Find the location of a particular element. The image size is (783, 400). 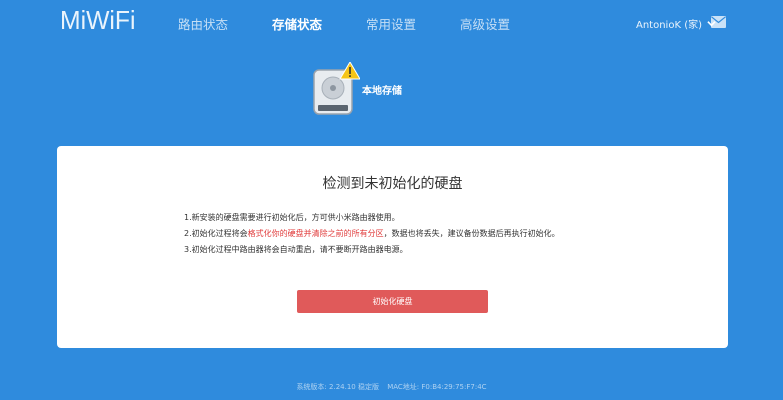

instruction-item: 1.新安装的硬盘需要进行初始化后，方可供小米路由器使用。 is located at coordinates (372, 218).